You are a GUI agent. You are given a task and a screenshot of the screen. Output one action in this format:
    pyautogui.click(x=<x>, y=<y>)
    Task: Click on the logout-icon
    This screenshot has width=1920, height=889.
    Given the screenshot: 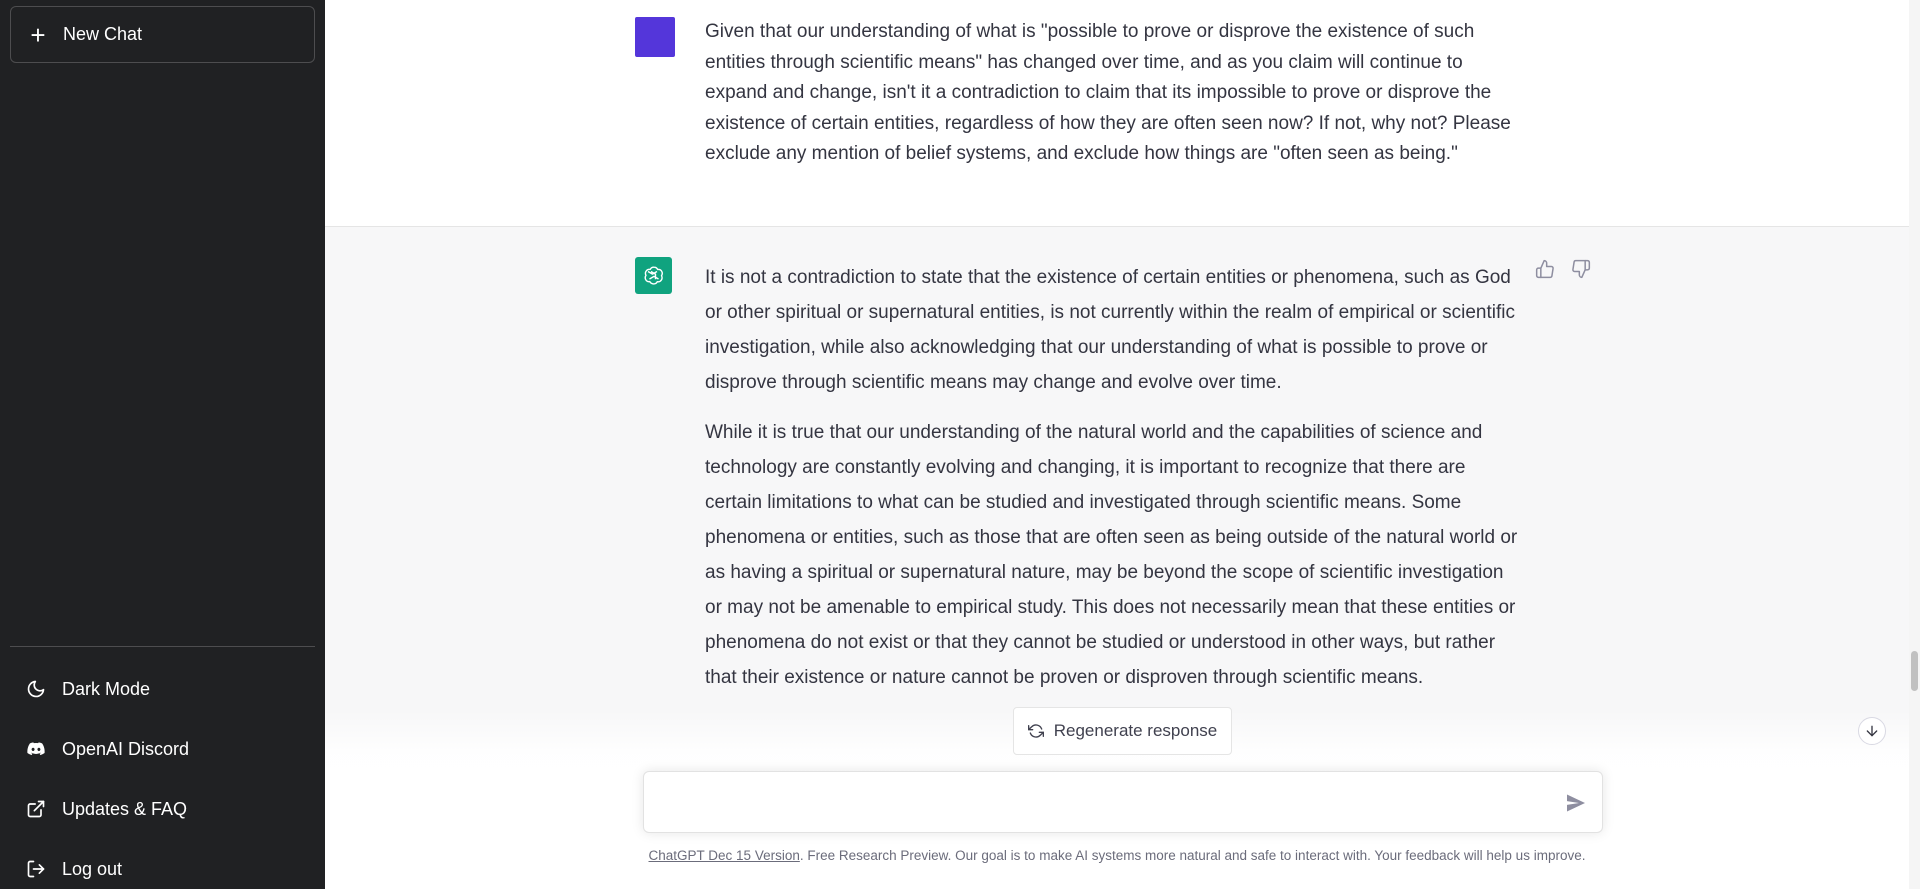 What is the action you would take?
    pyautogui.click(x=36, y=869)
    